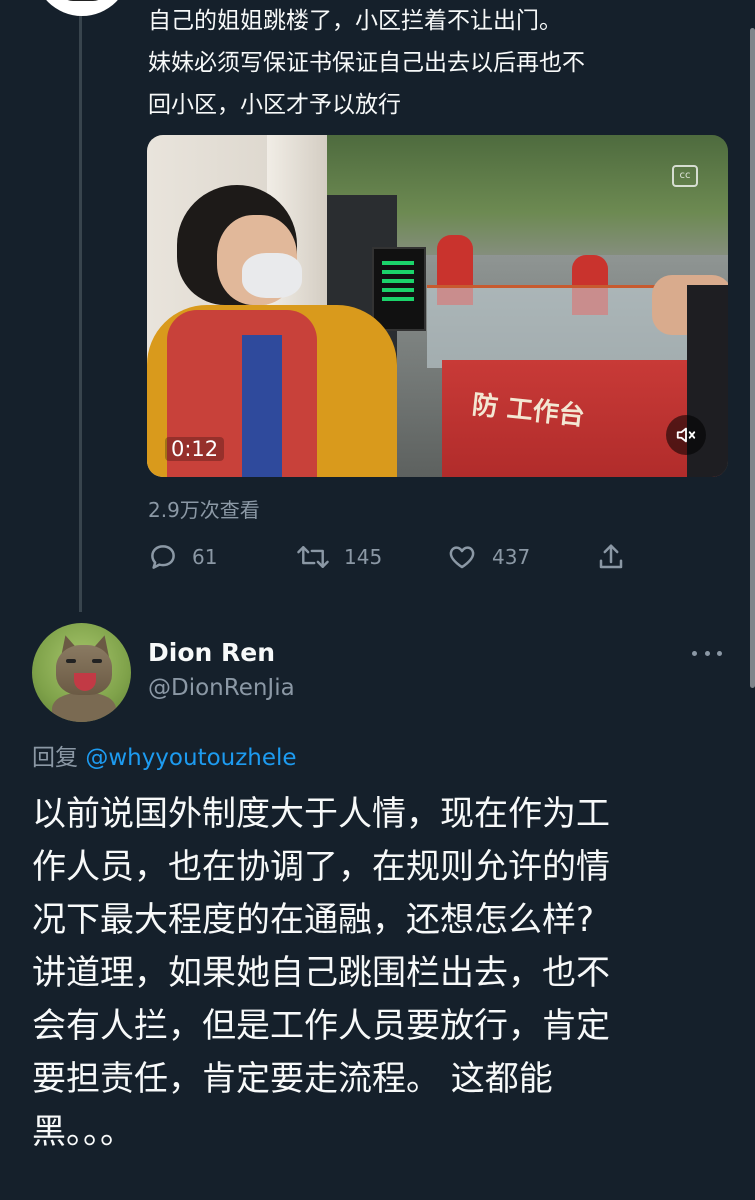  Describe the element at coordinates (511, 557) in the screenshot. I see `like-count: 437` at that location.